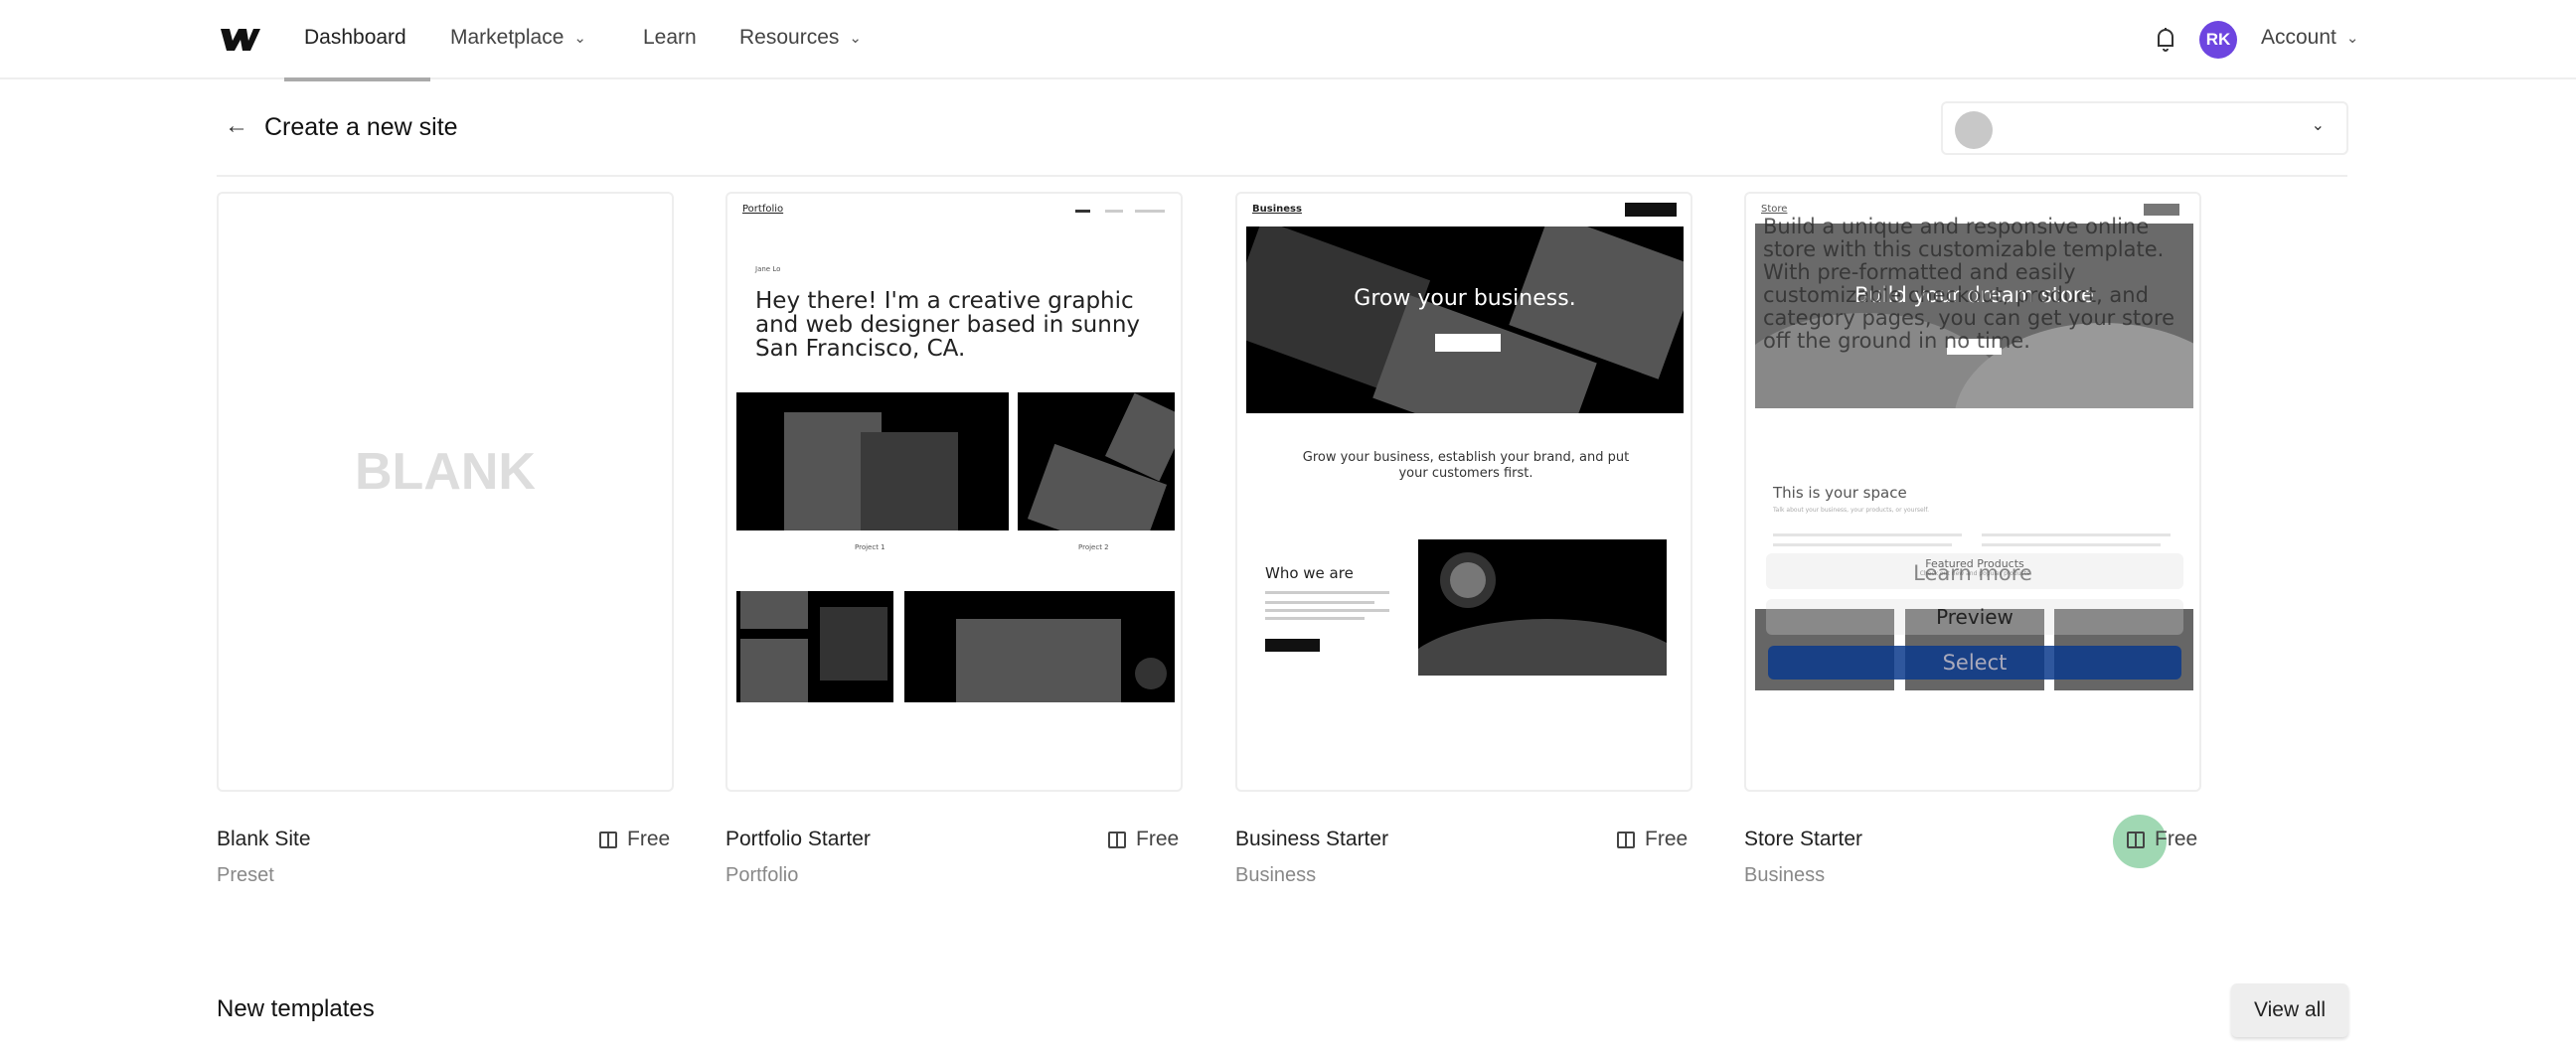 This screenshot has height=1059, width=2576. What do you see at coordinates (264, 840) in the screenshot?
I see `card-title: Blank Site` at bounding box center [264, 840].